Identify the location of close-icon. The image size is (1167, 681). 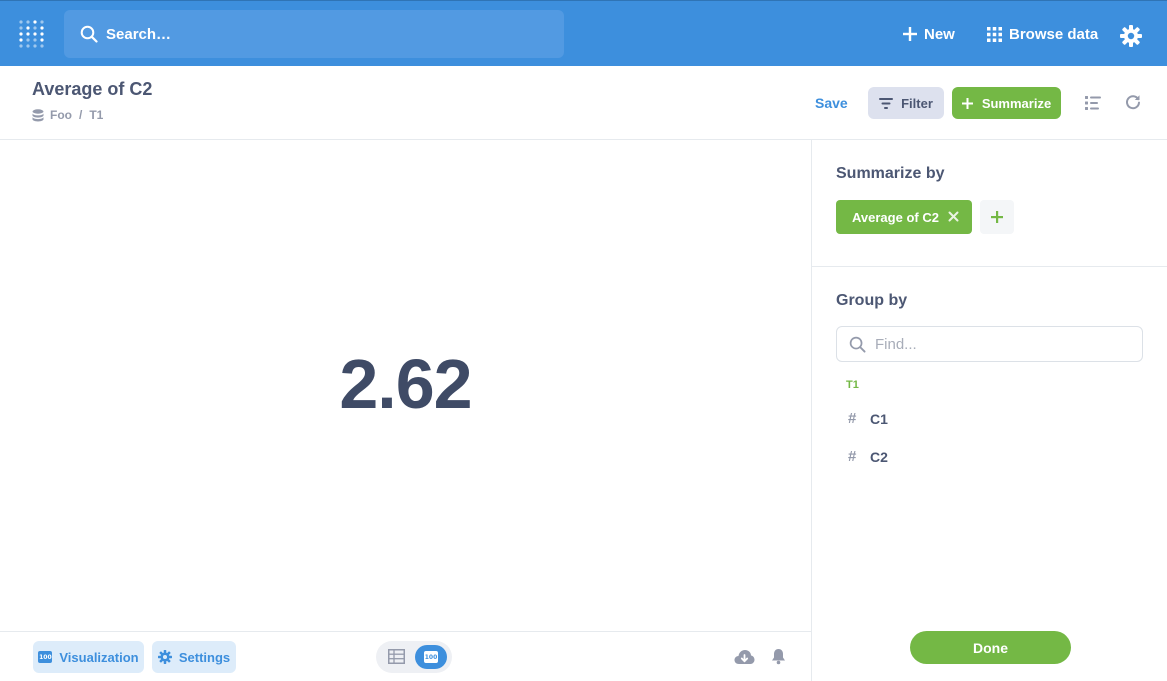
(953, 216).